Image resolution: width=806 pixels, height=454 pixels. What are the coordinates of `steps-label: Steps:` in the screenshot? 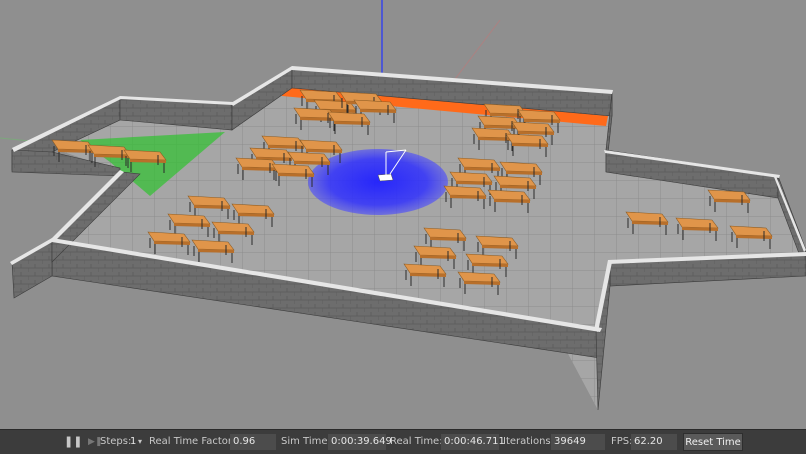 It's located at (116, 441).